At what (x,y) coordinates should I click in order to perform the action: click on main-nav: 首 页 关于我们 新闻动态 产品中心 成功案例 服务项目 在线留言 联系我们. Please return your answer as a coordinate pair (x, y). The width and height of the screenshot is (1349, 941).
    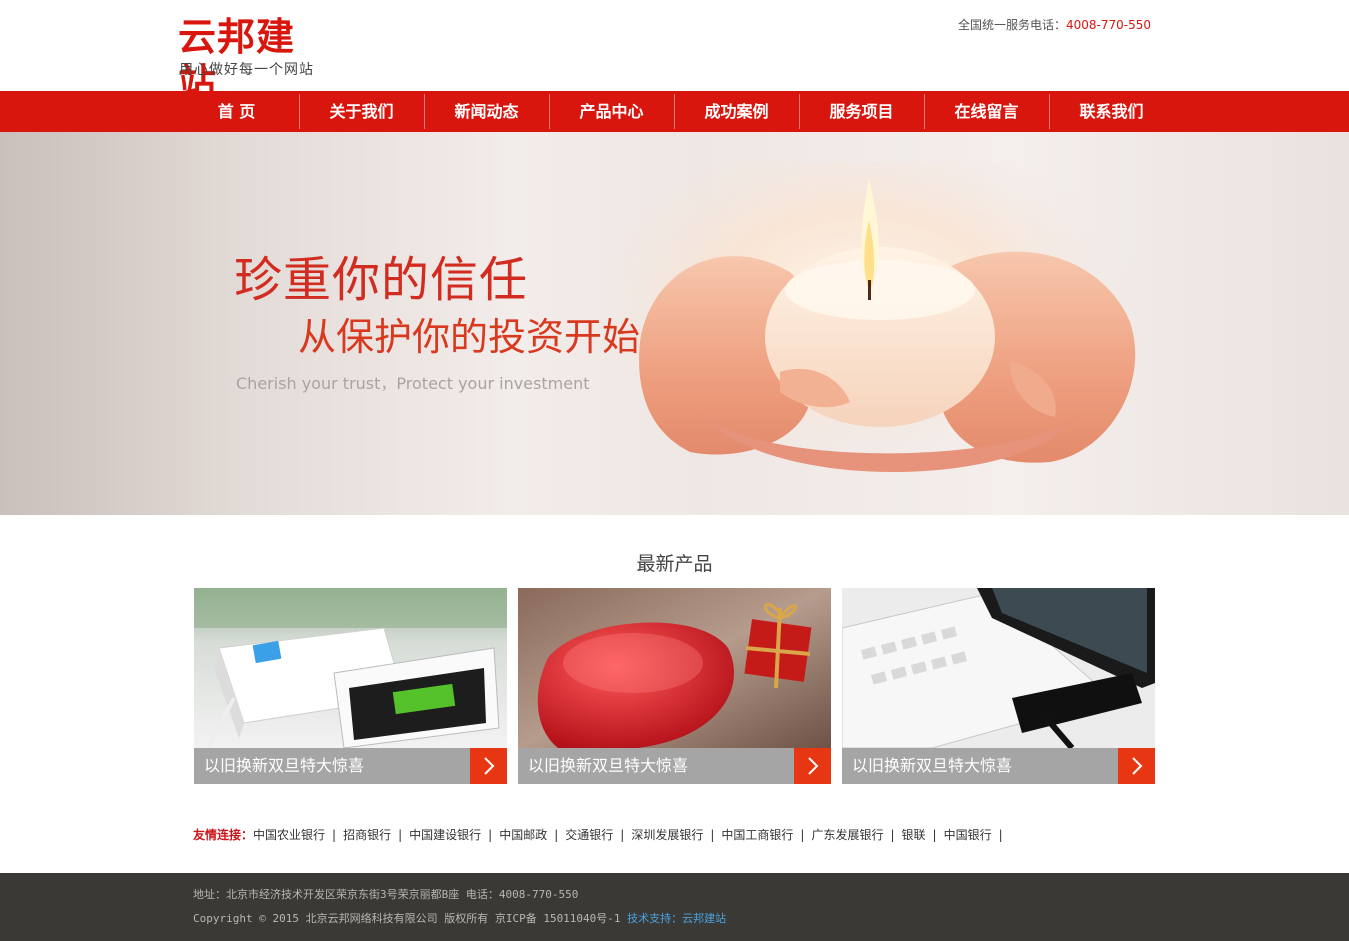
    Looking at the image, I should click on (674, 111).